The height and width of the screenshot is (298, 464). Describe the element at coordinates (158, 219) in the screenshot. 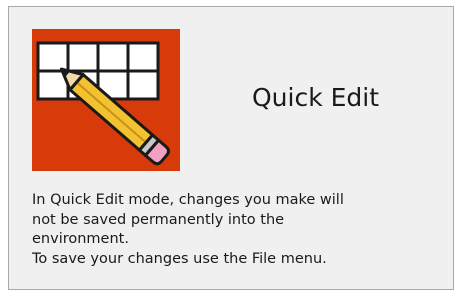

I see `message-line: not be saved permanently into the` at that location.